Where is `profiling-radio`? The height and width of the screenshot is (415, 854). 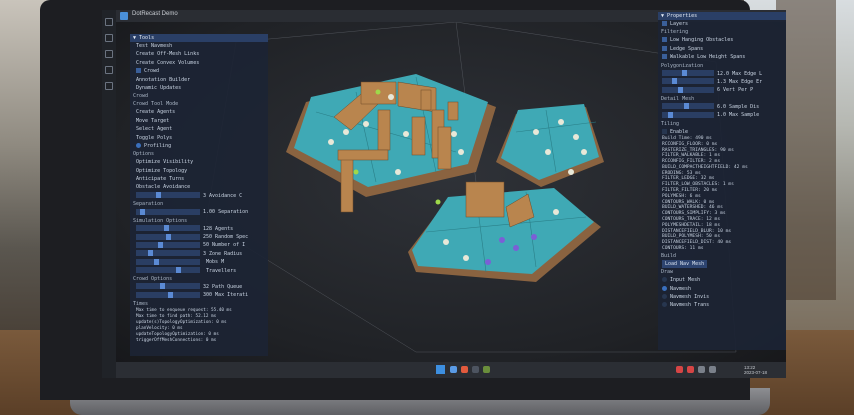
profiling-radio is located at coordinates (138, 145).